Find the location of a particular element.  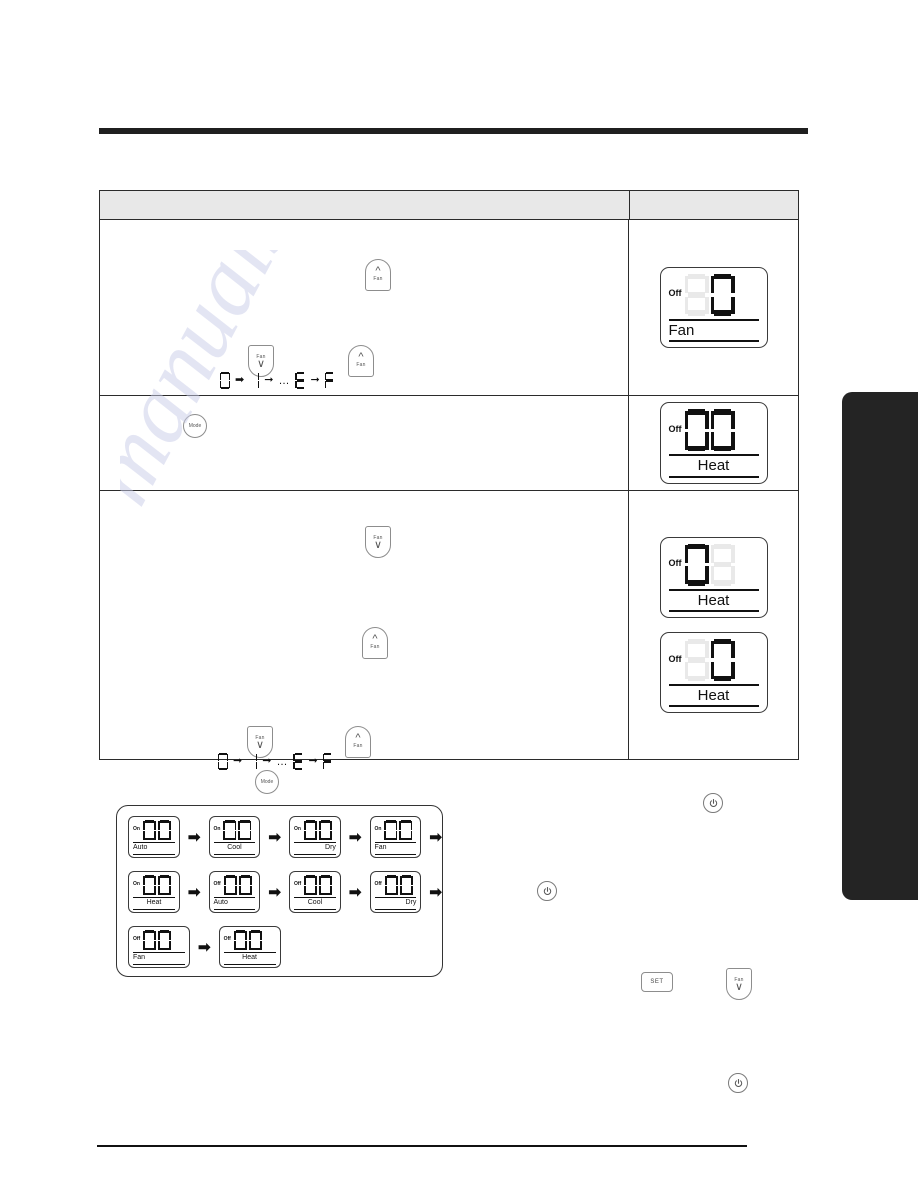

table-cell-display: Off Fan is located at coordinates (713, 307).